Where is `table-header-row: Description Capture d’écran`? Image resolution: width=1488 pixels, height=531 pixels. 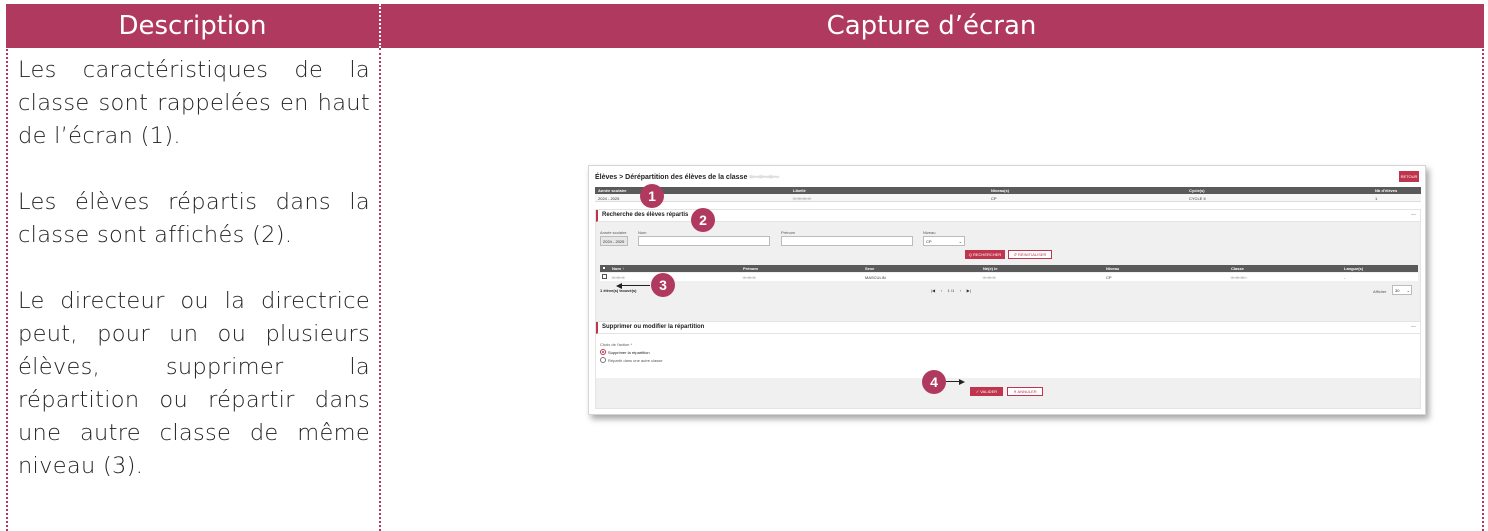 table-header-row: Description Capture d’écran is located at coordinates (745, 26).